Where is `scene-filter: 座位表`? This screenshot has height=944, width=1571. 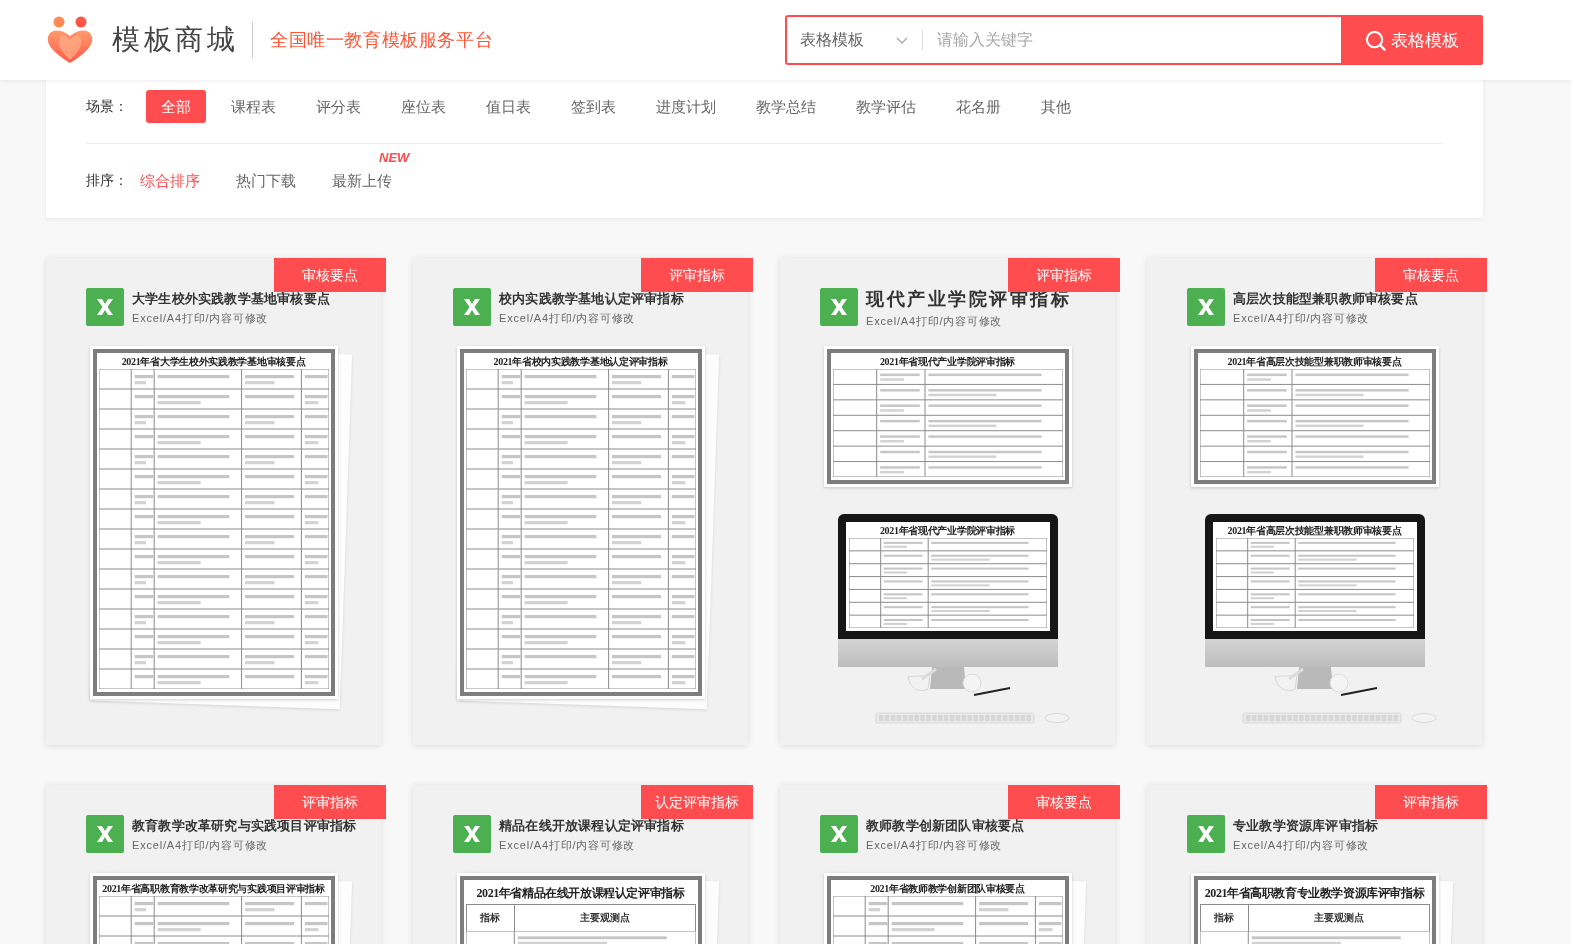
scene-filter: 座位表 is located at coordinates (423, 106).